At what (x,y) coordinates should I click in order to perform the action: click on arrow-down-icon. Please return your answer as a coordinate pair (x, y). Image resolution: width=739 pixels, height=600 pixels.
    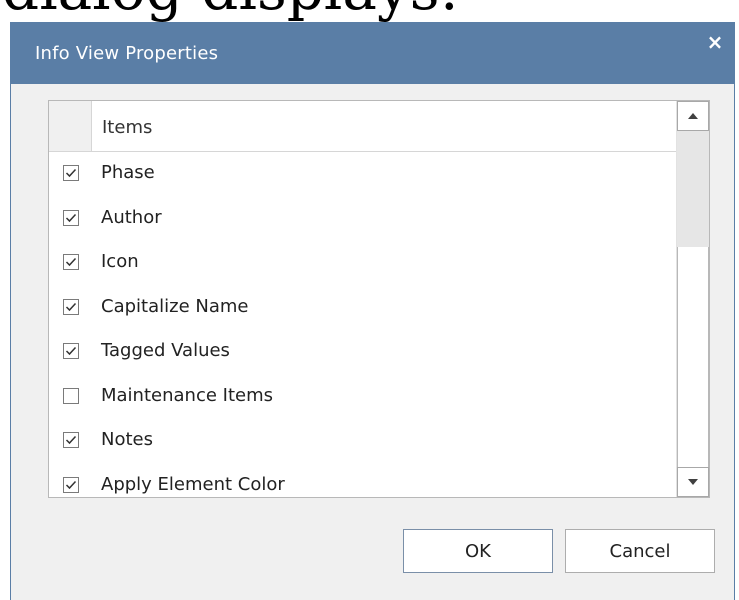
    Looking at the image, I should click on (693, 482).